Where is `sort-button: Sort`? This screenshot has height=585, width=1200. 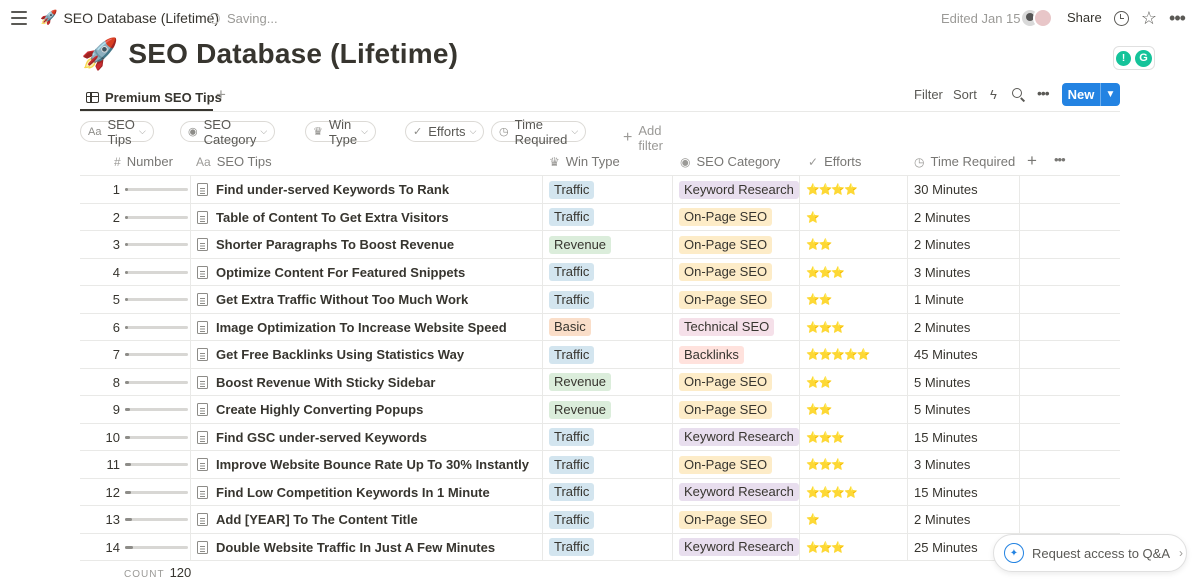 sort-button: Sort is located at coordinates (965, 94).